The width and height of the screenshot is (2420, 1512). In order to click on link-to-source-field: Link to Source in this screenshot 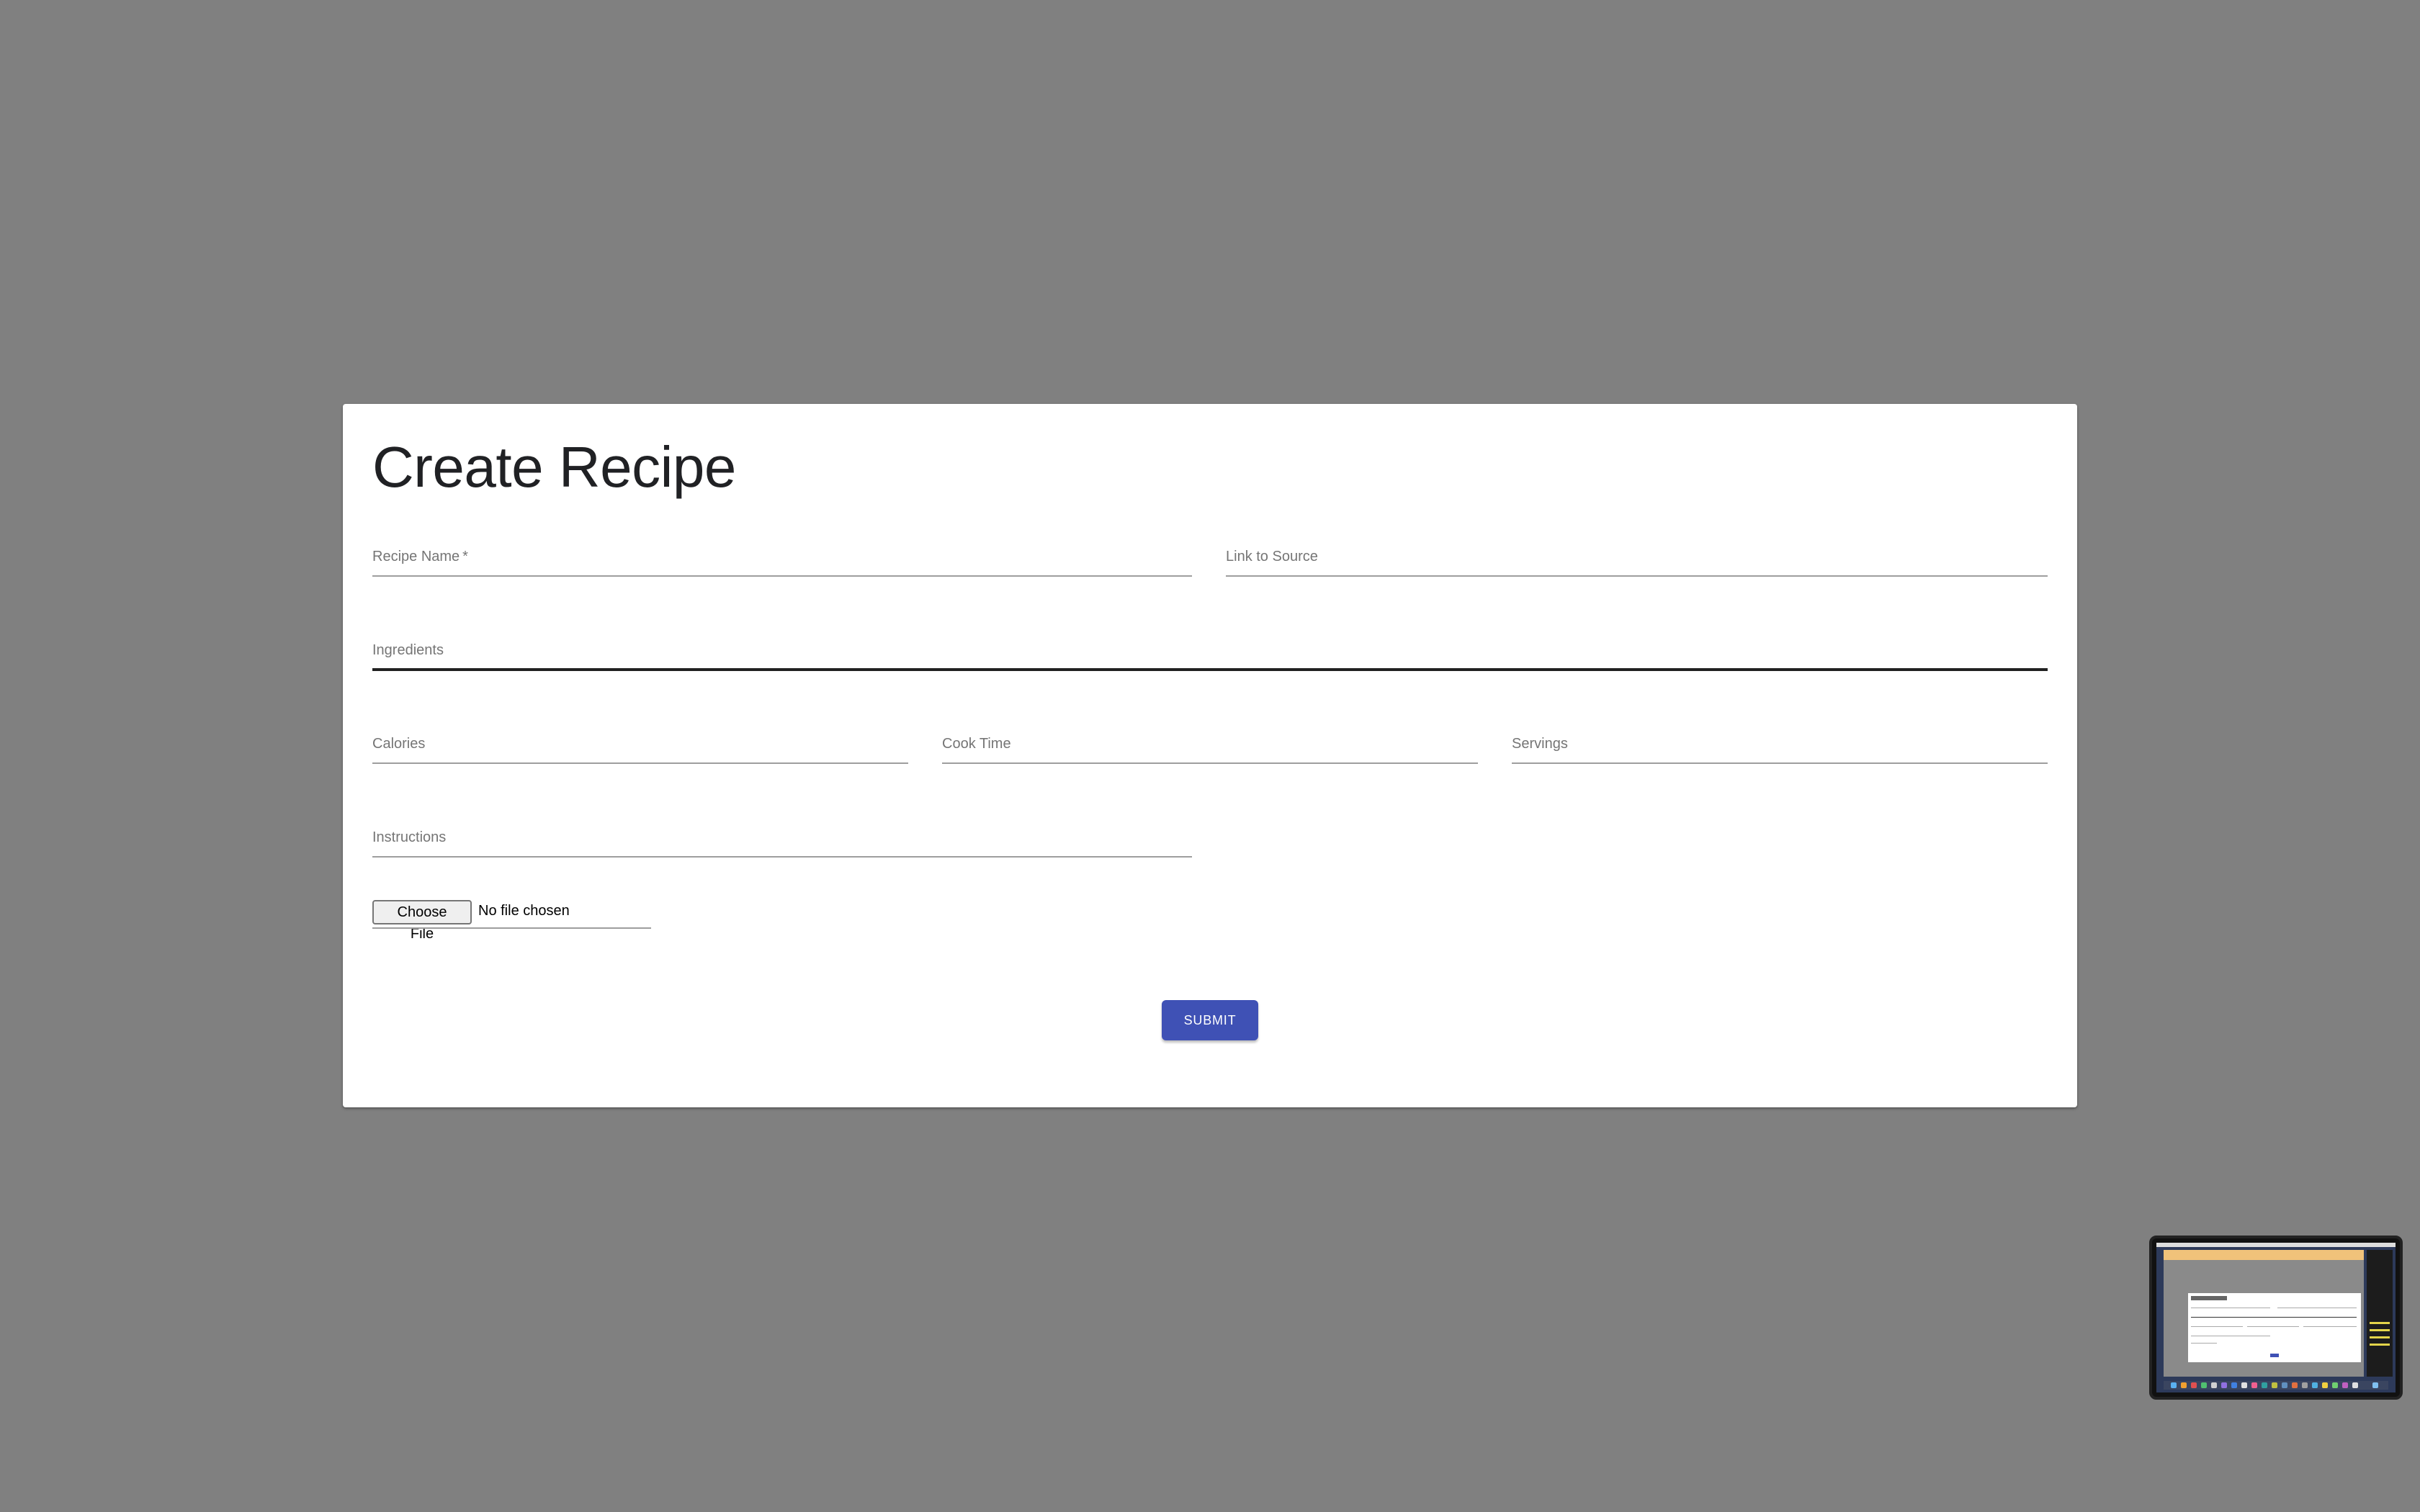, I will do `click(1637, 562)`.